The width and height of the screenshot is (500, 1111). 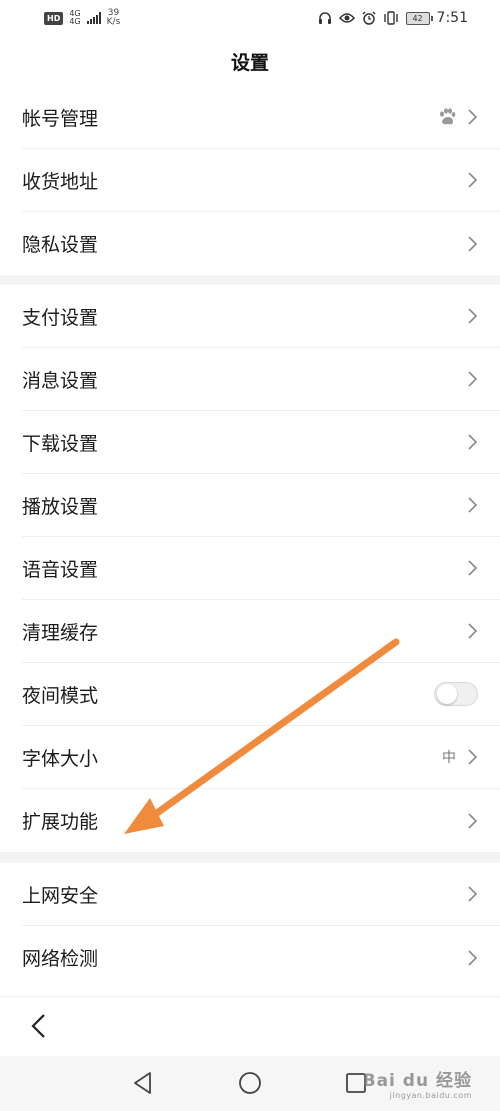 What do you see at coordinates (261, 757) in the screenshot?
I see `settings-item-font-size: 字体大小 中` at bounding box center [261, 757].